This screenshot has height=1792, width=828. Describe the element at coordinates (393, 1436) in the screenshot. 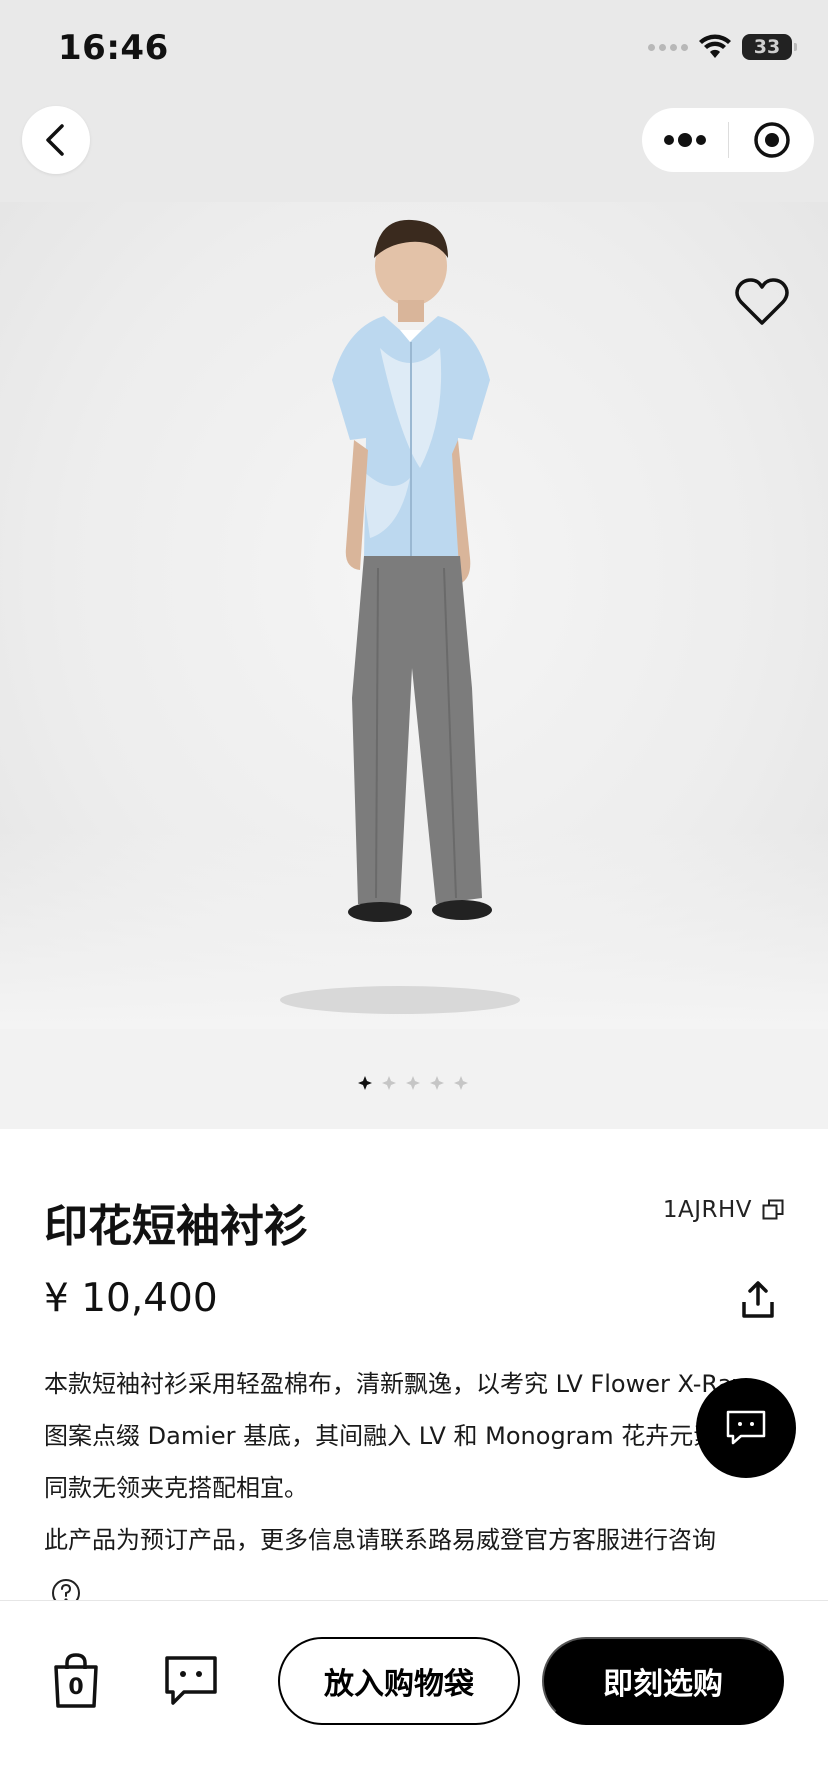

I see `description-line: 图案点缀 Damier 基底，其间融入 LV 和 Monogram 花卉元素，` at that location.